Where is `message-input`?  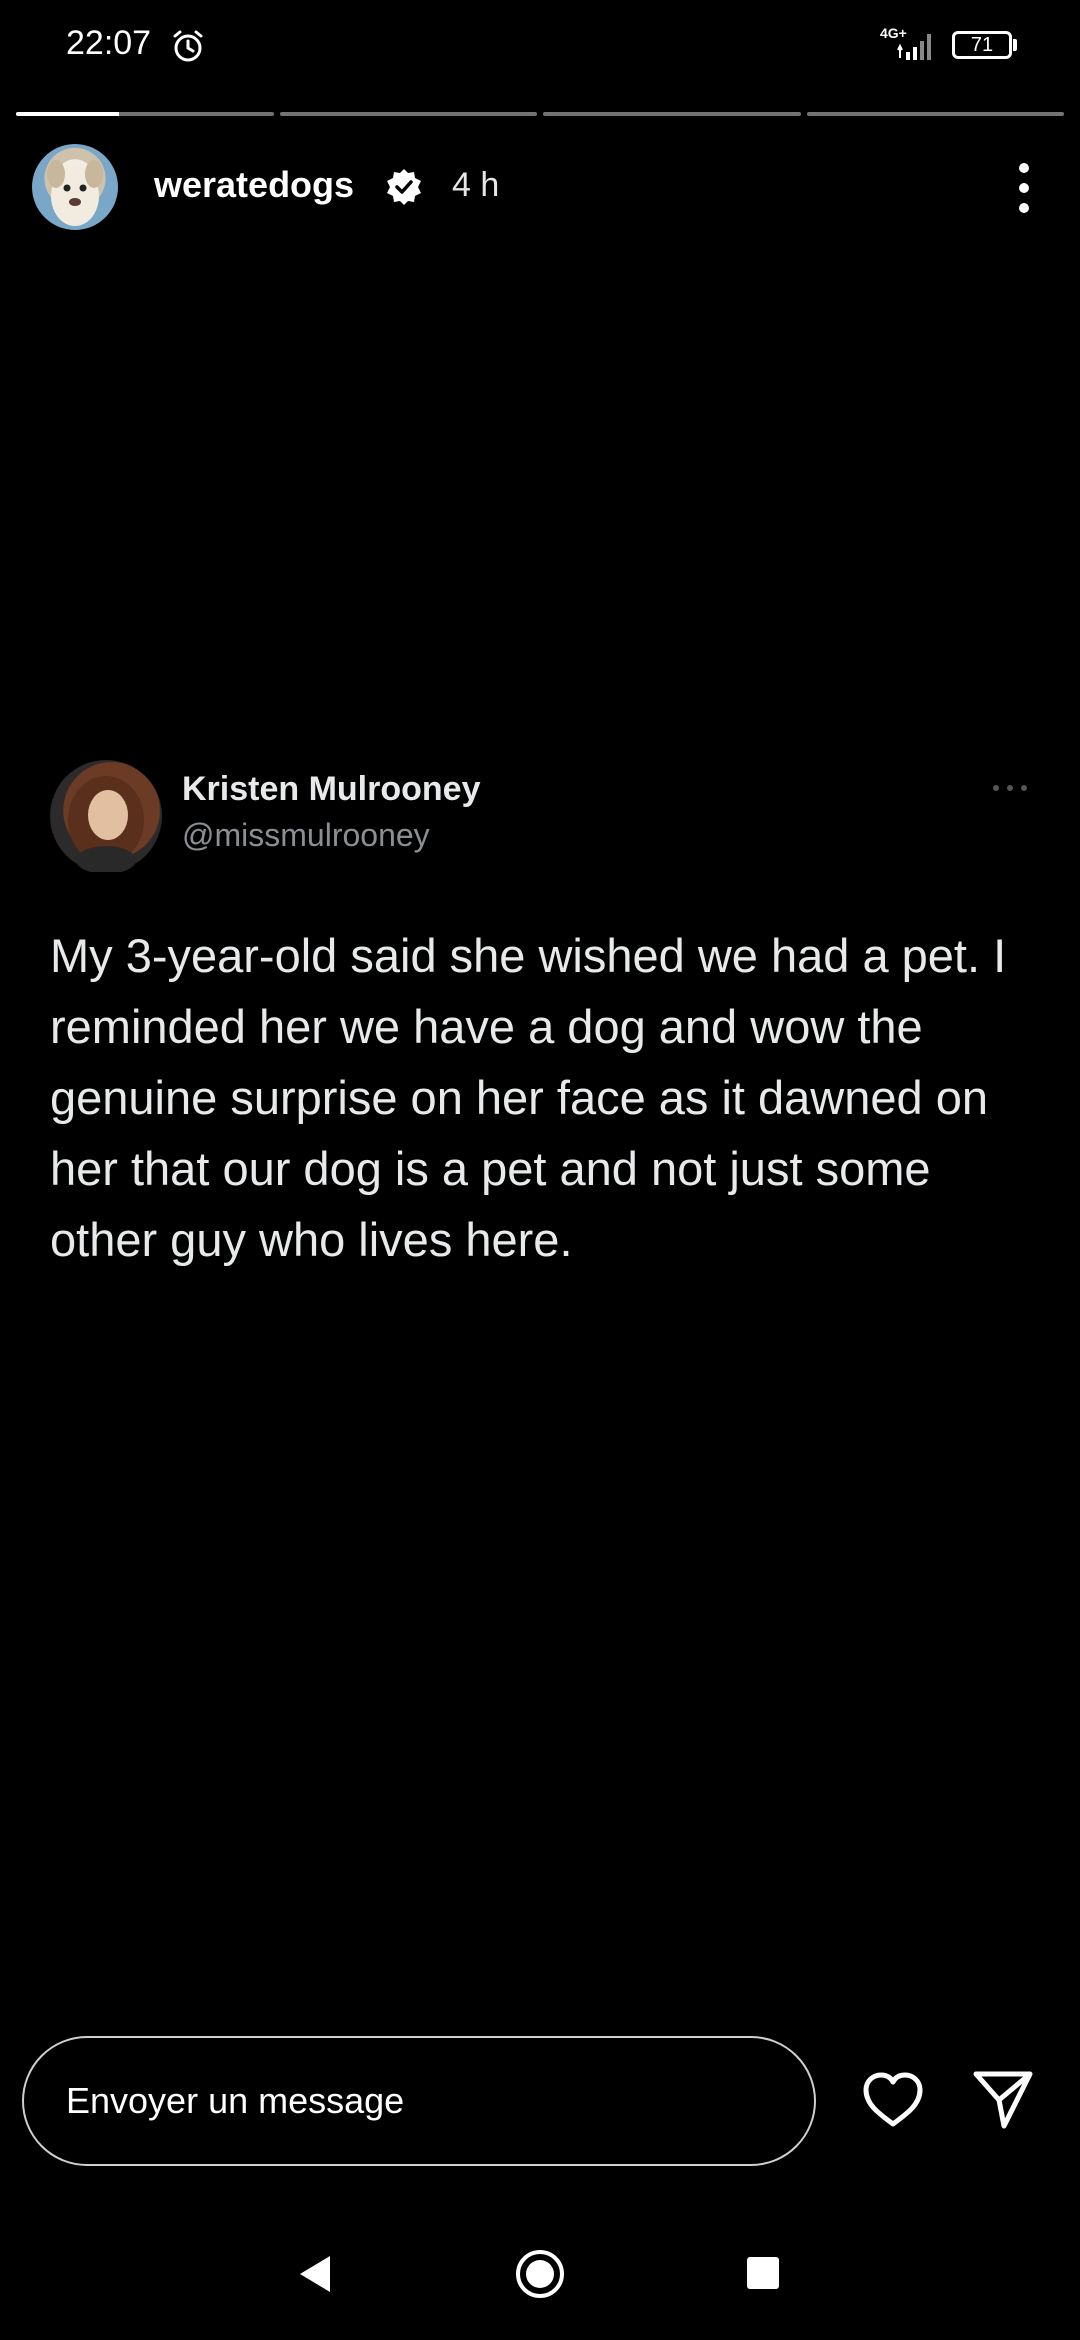 message-input is located at coordinates (419, 2101).